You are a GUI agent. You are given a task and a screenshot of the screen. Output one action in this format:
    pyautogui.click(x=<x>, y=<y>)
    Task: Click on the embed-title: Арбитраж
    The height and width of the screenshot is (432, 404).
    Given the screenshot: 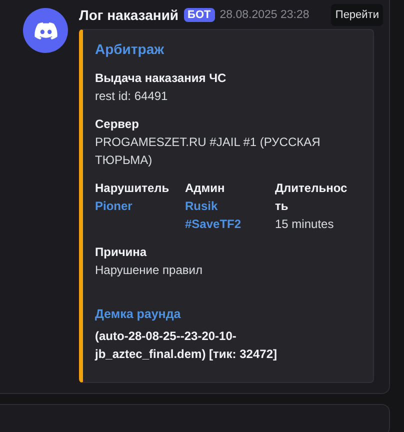 What is the action you would take?
    pyautogui.click(x=228, y=48)
    